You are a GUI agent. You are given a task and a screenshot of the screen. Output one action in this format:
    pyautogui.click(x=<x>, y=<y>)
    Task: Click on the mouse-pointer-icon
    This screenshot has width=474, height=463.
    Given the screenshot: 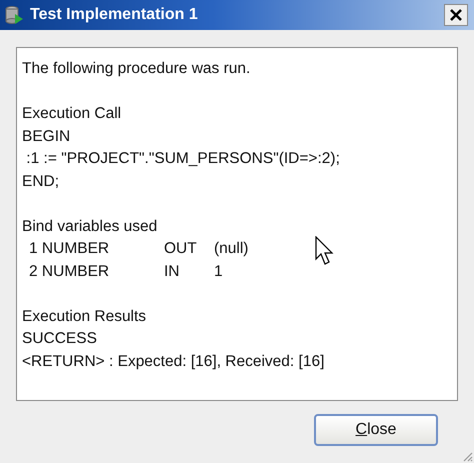 What is the action you would take?
    pyautogui.click(x=325, y=251)
    